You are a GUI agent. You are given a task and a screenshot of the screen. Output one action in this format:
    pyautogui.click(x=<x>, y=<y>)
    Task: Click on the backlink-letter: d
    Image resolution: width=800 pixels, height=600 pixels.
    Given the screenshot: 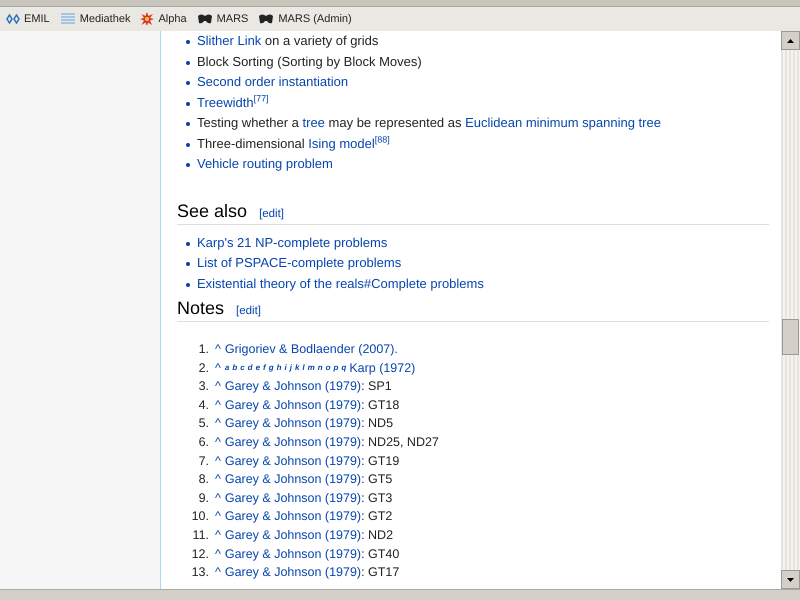 What is the action you would take?
    pyautogui.click(x=250, y=368)
    